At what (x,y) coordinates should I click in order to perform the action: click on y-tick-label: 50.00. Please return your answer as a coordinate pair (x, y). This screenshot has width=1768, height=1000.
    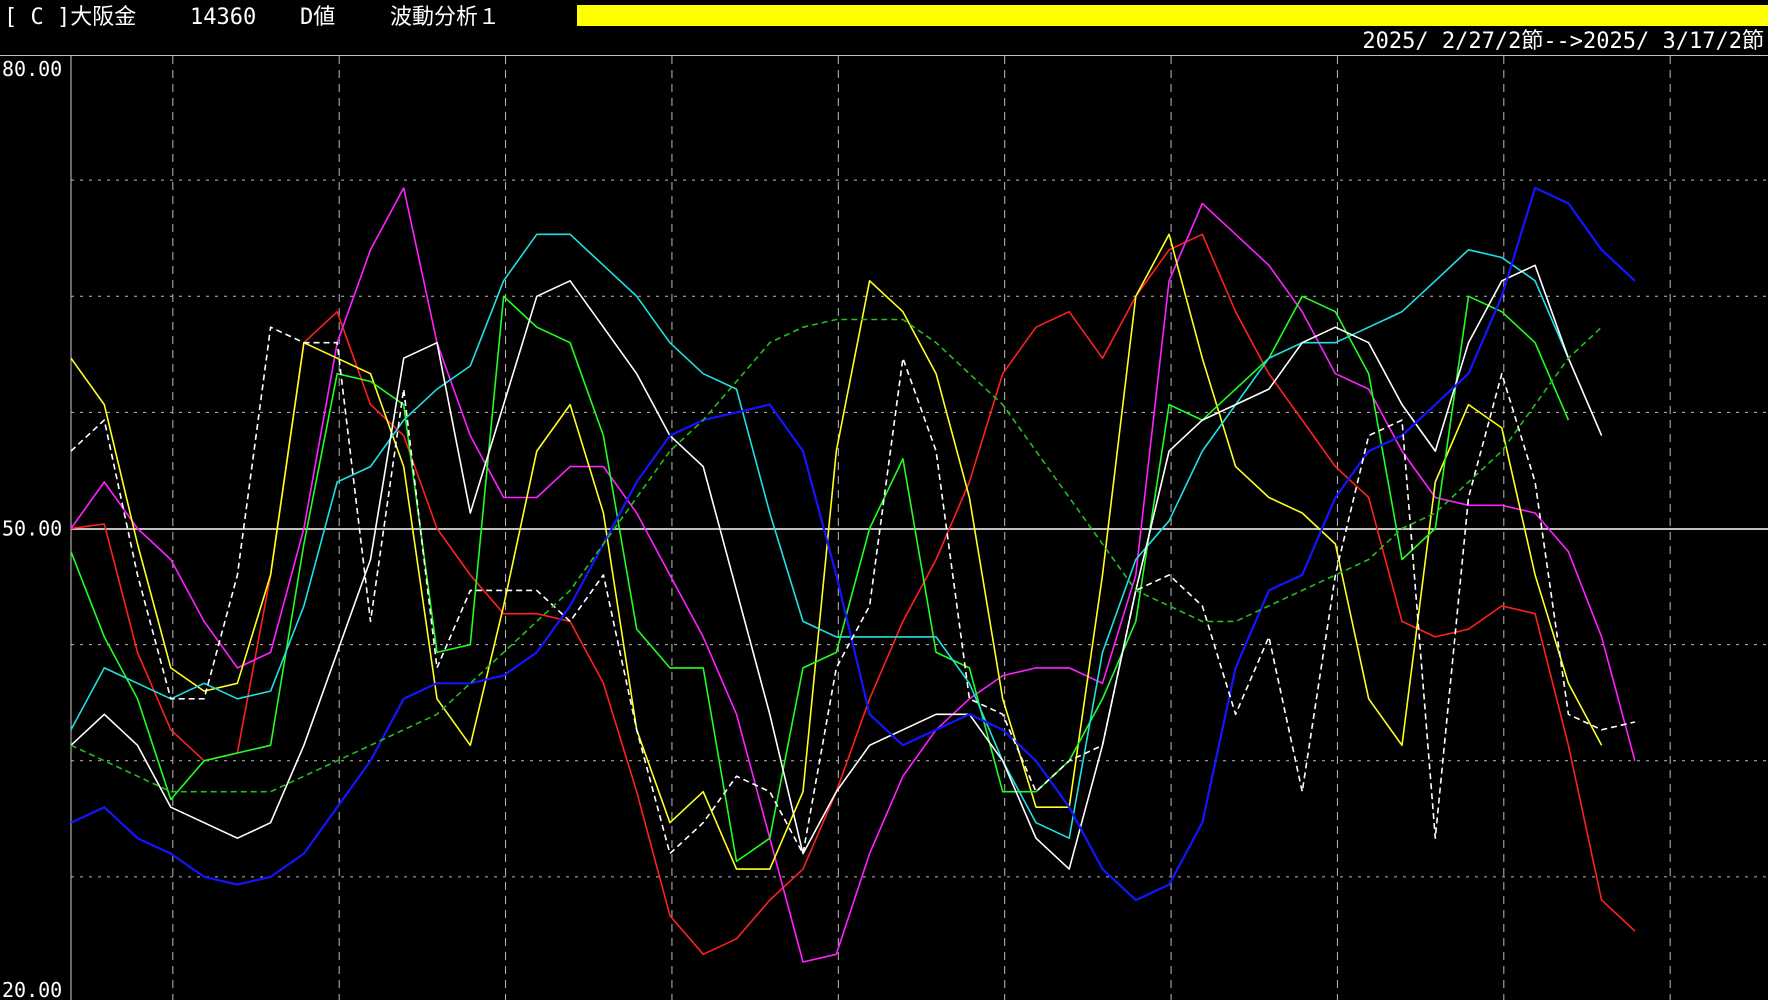
    Looking at the image, I should click on (32, 529).